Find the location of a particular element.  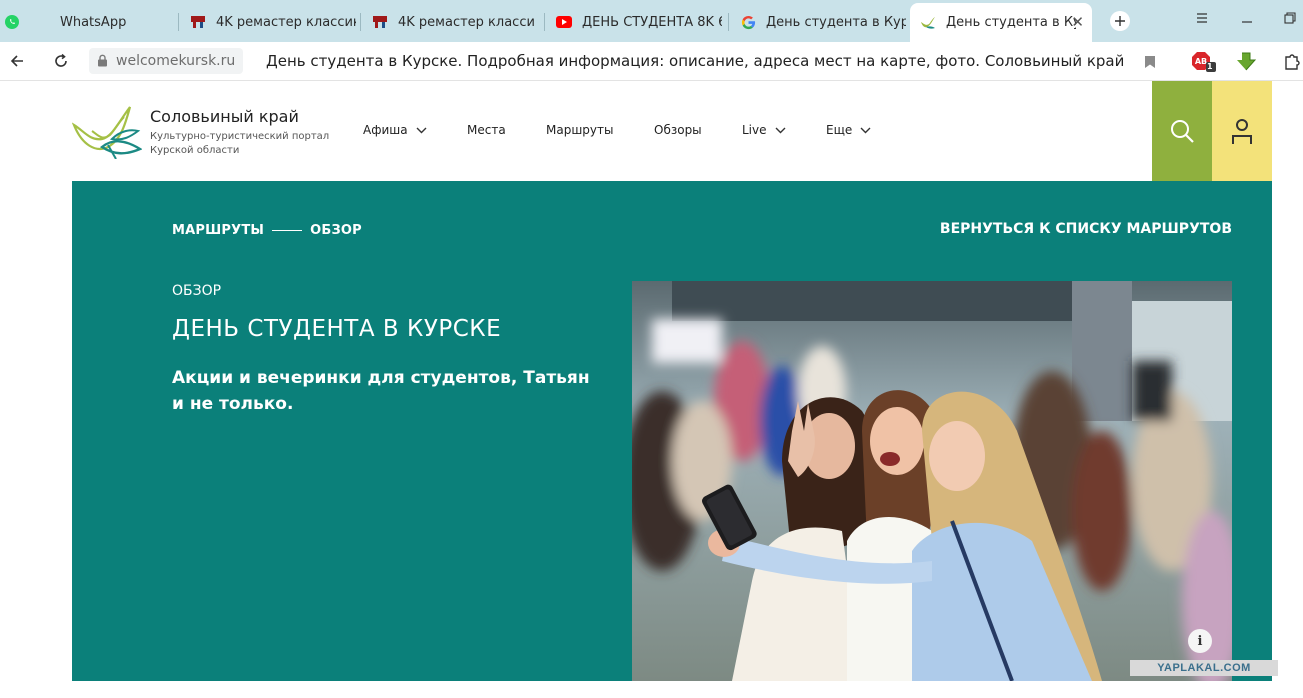

bookmark-icon is located at coordinates (1150, 62).